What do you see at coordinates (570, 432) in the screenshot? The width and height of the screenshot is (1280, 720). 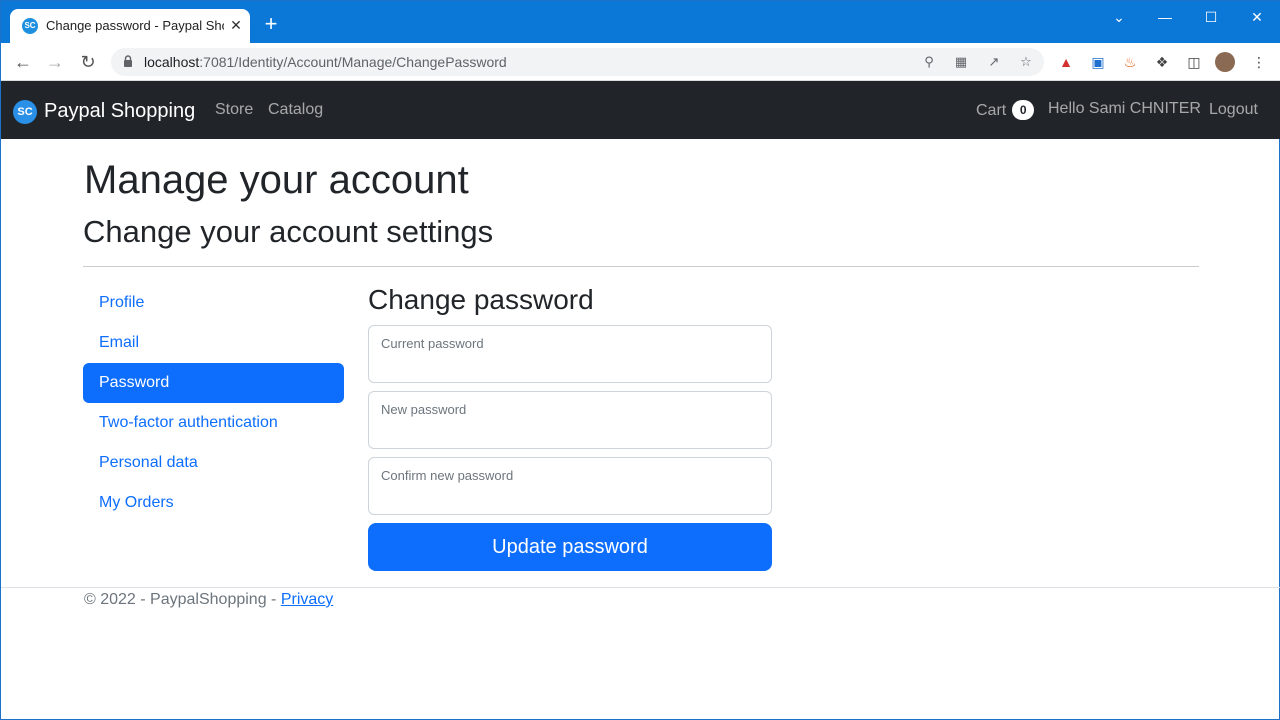 I see `new-password-input` at bounding box center [570, 432].